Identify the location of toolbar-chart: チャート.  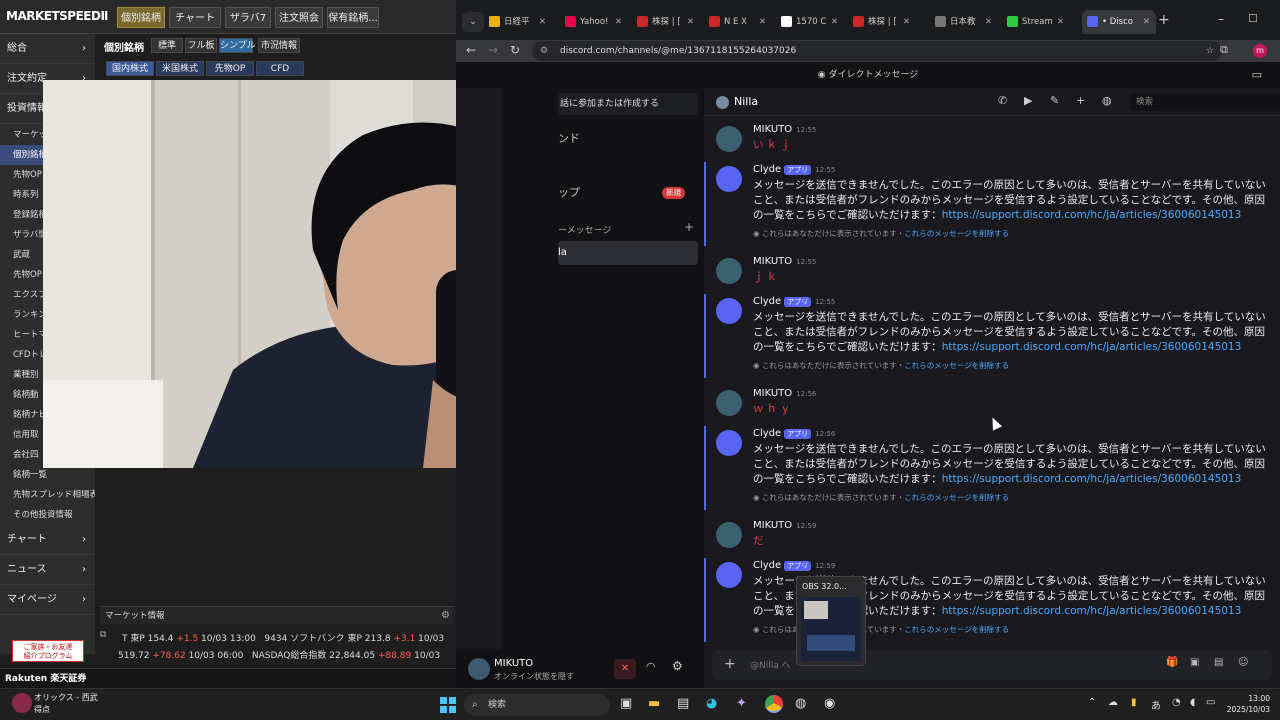
(195, 17).